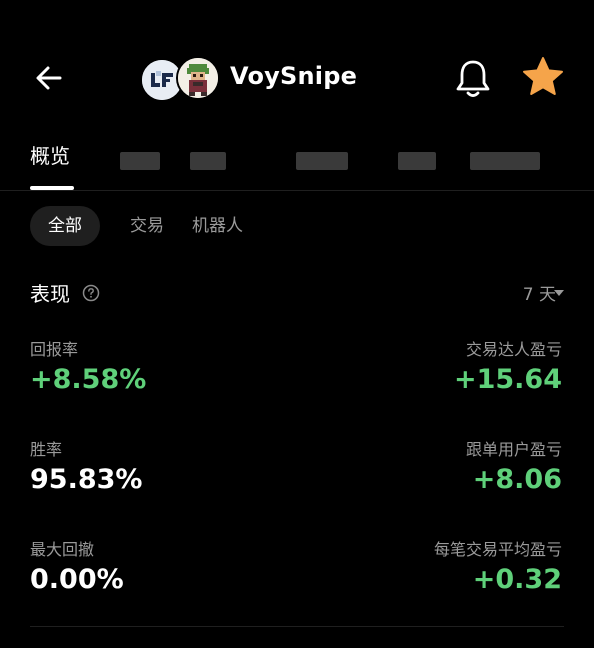 This screenshot has height=648, width=594. What do you see at coordinates (513, 349) in the screenshot?
I see `trader-pnl-label: 交易达人盈亏` at bounding box center [513, 349].